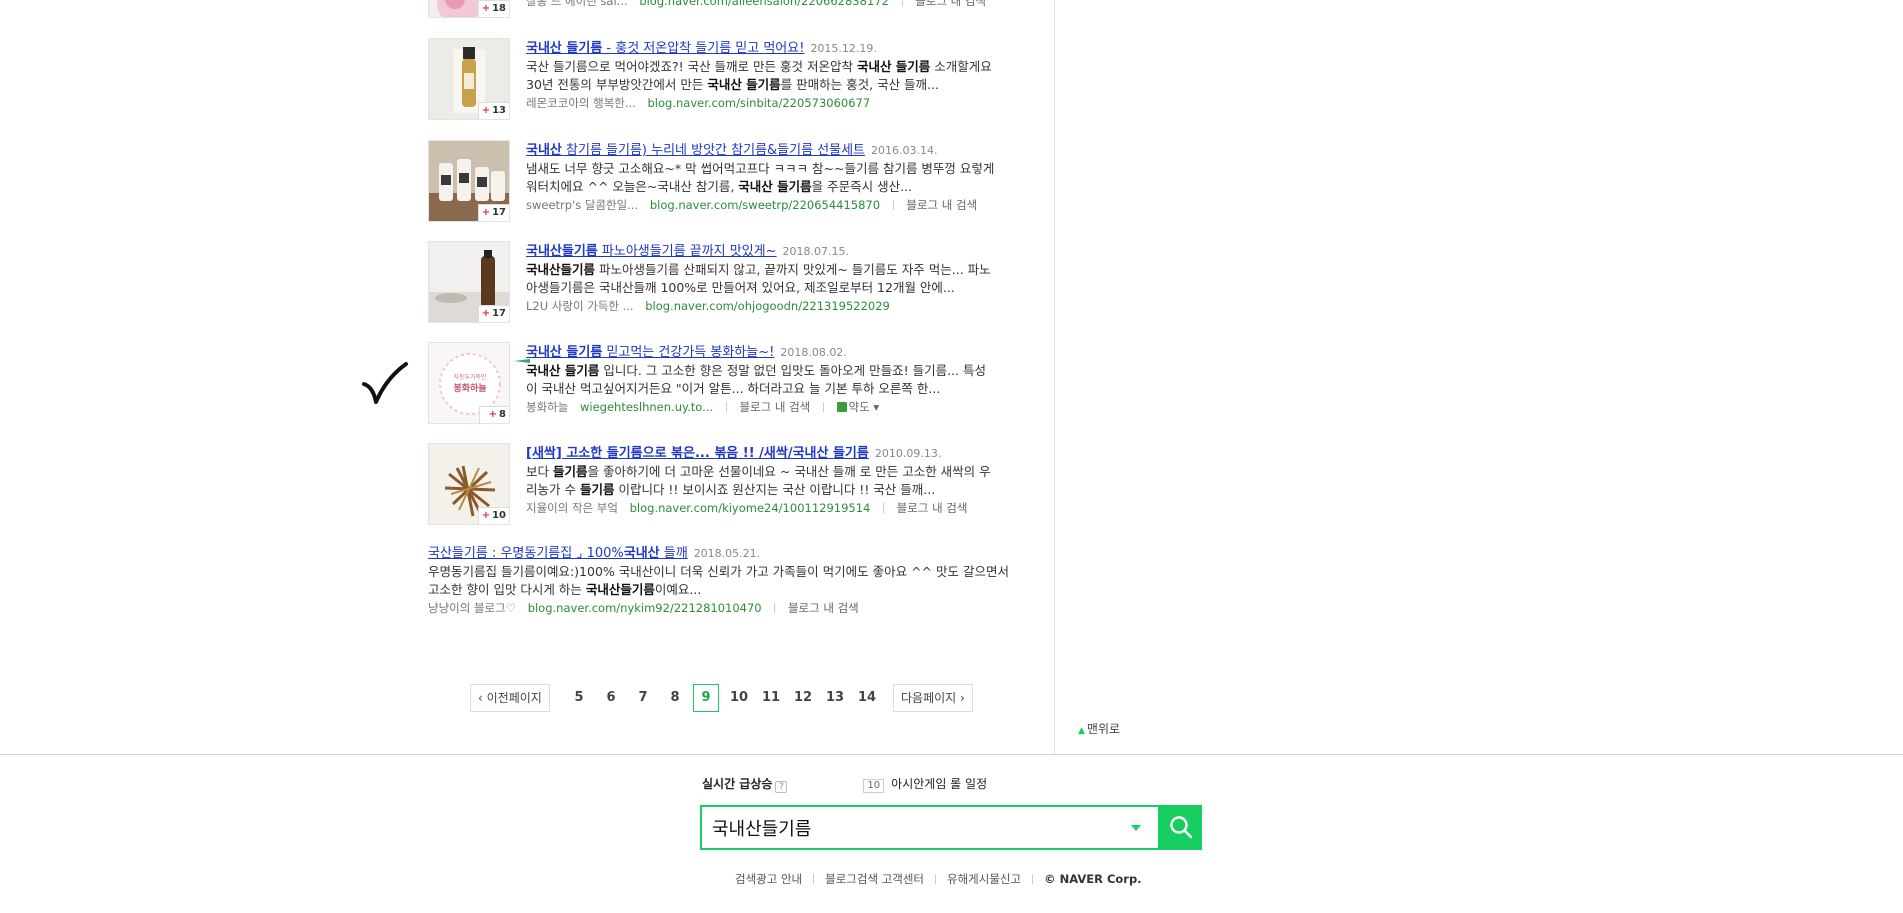  I want to click on page-number: 8, so click(675, 698).